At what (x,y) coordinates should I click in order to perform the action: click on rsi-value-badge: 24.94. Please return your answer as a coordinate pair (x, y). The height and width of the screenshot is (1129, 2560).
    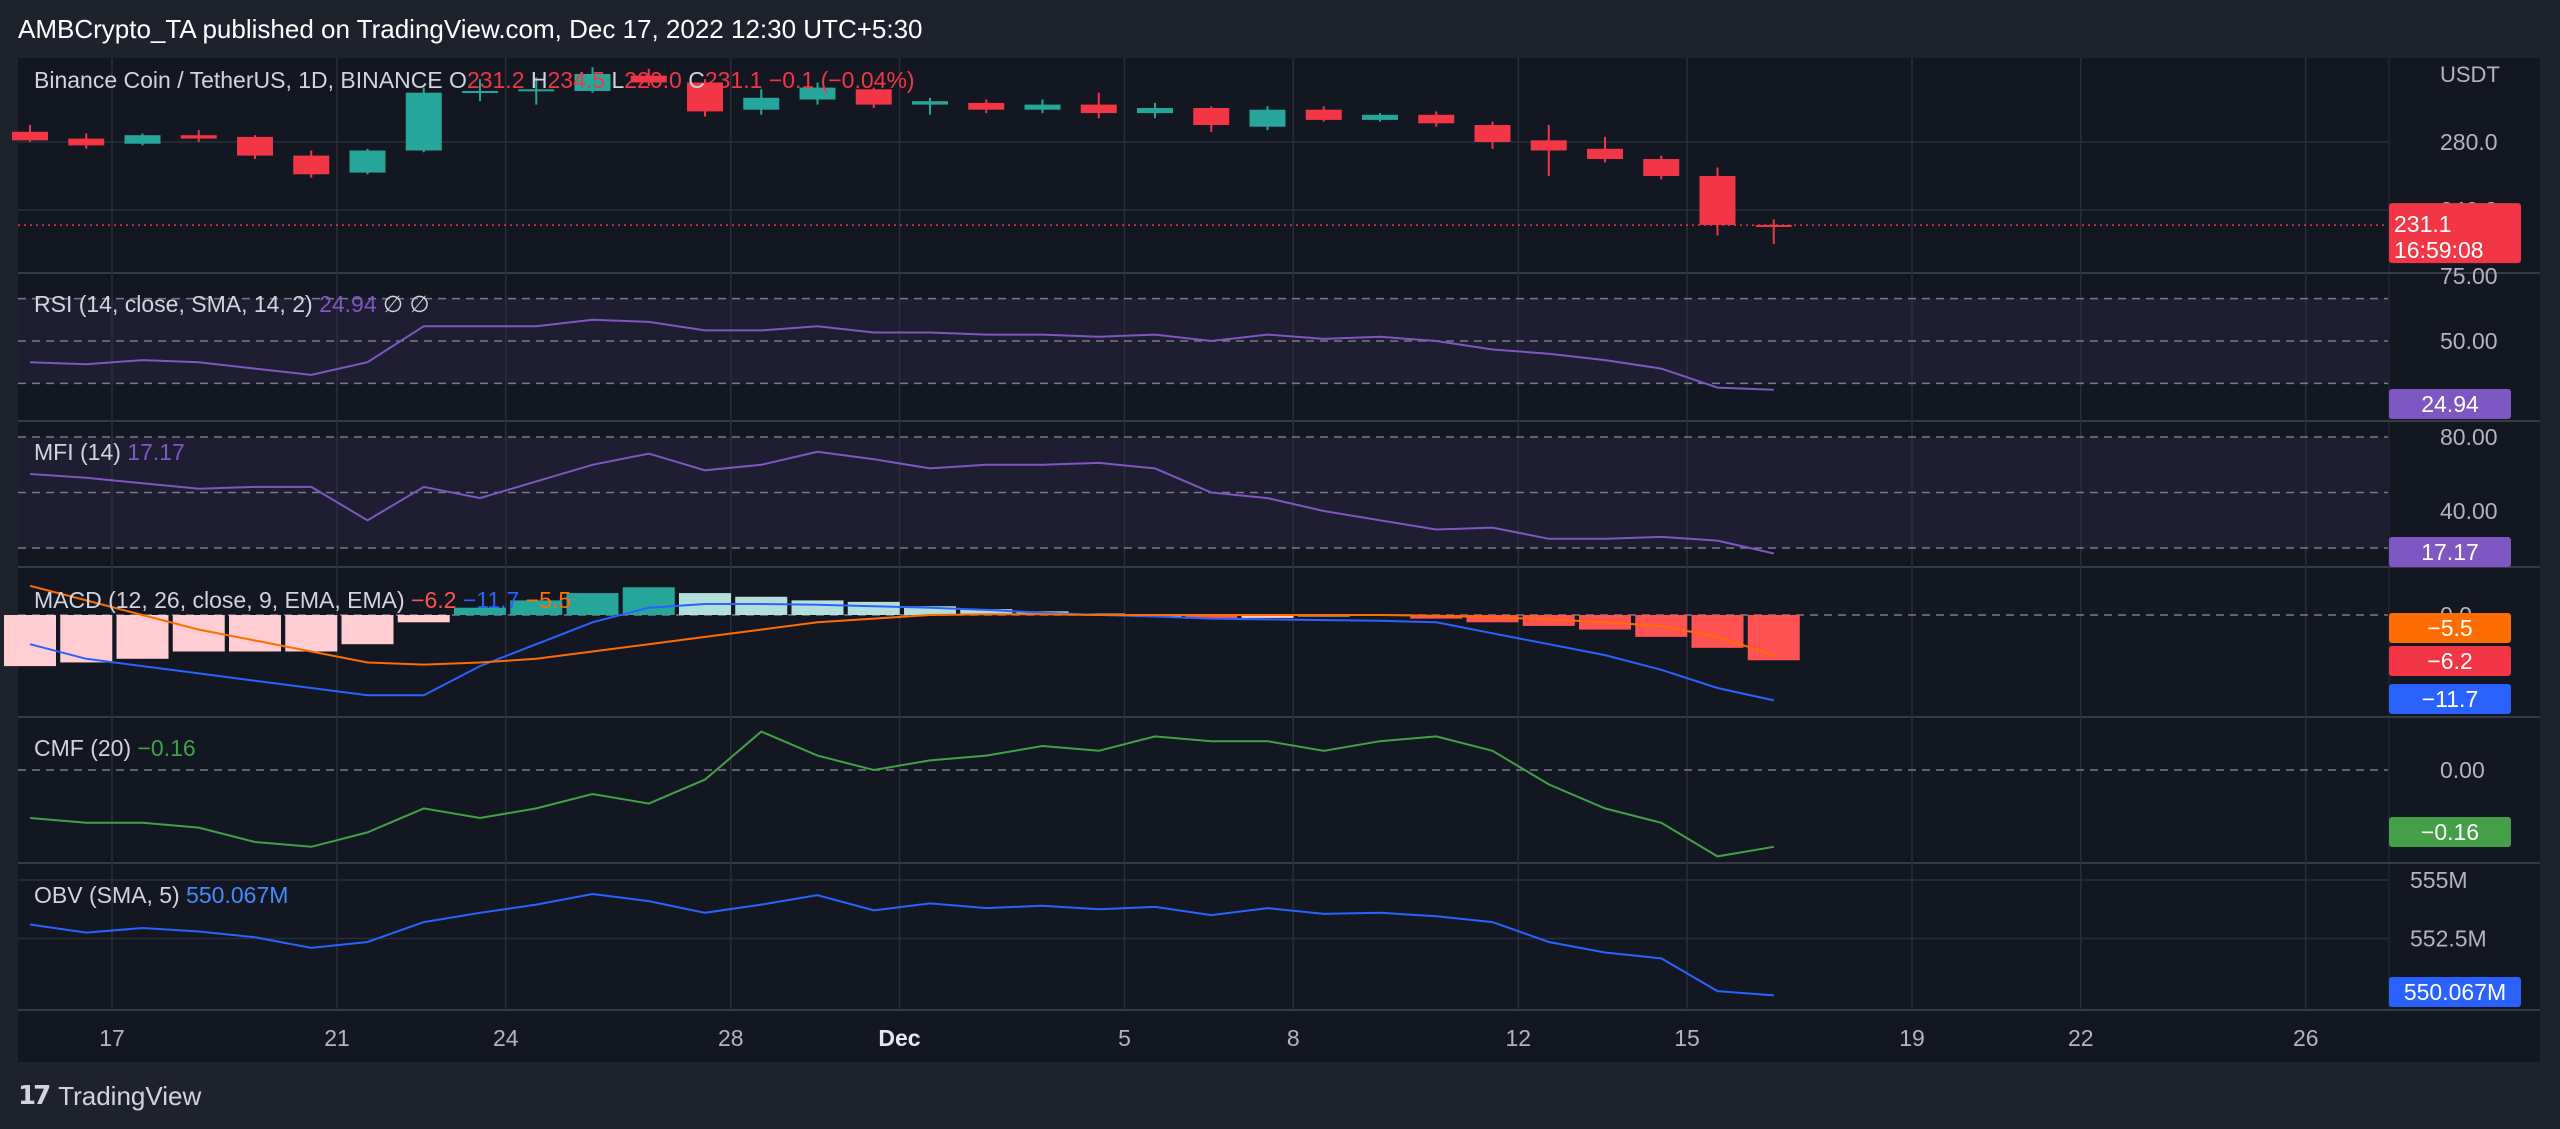
    Looking at the image, I should click on (2450, 404).